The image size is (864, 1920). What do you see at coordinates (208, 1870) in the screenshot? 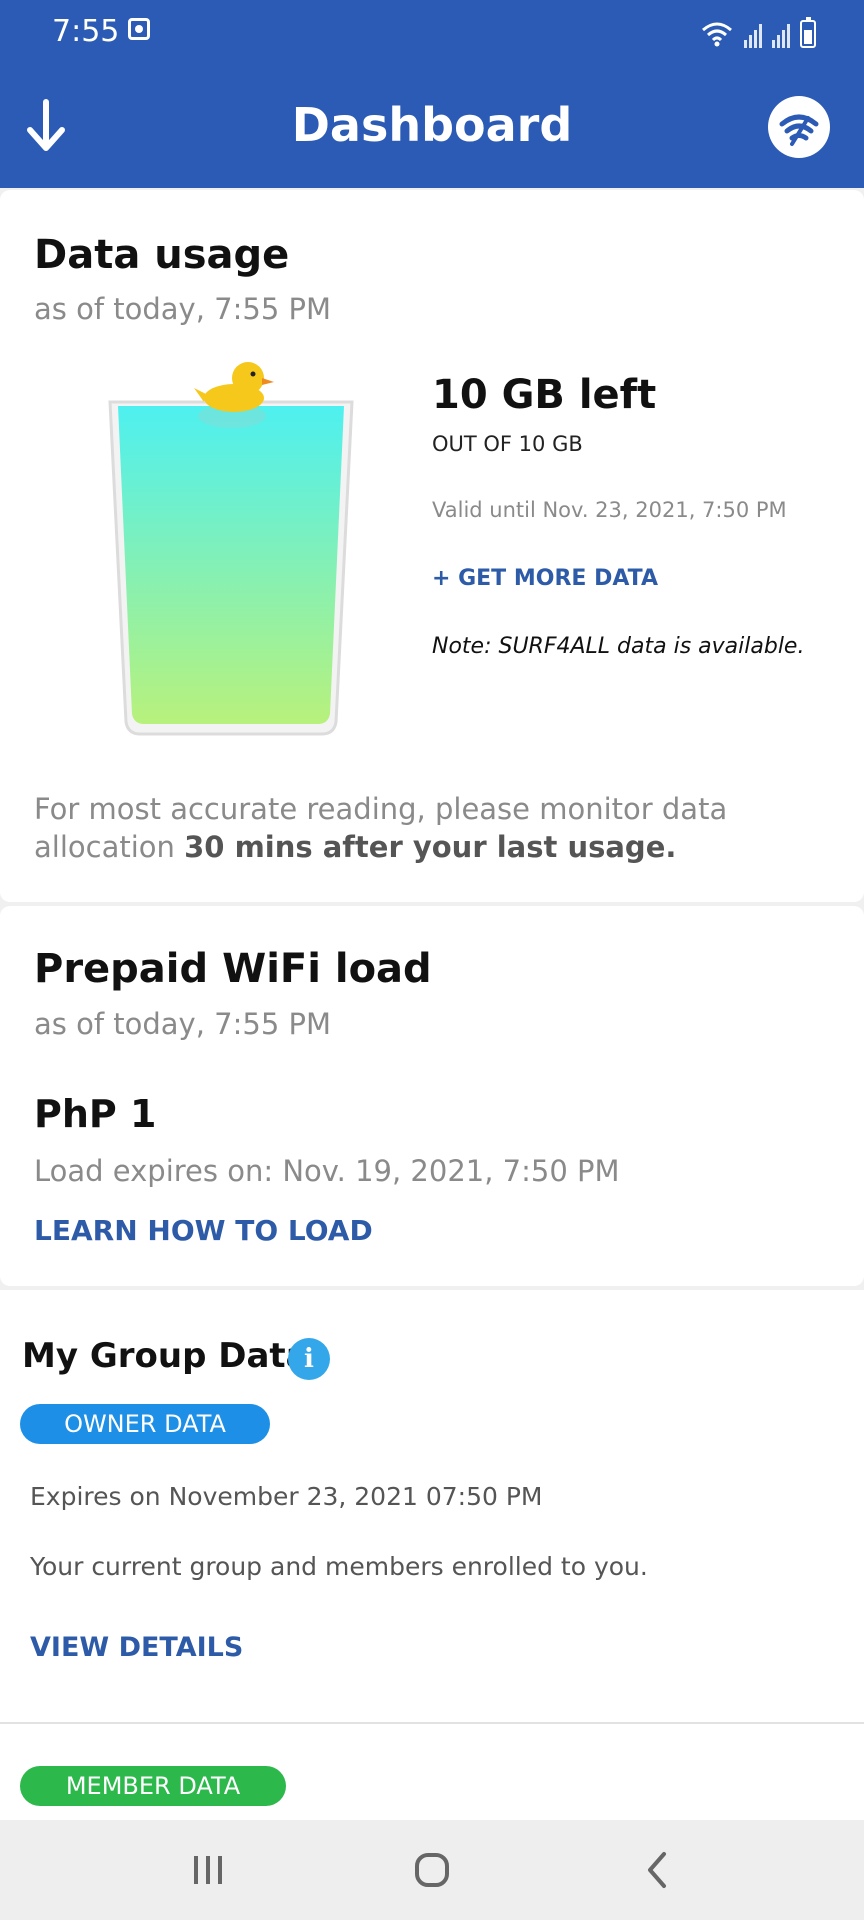
I see `recent-apps-icon` at bounding box center [208, 1870].